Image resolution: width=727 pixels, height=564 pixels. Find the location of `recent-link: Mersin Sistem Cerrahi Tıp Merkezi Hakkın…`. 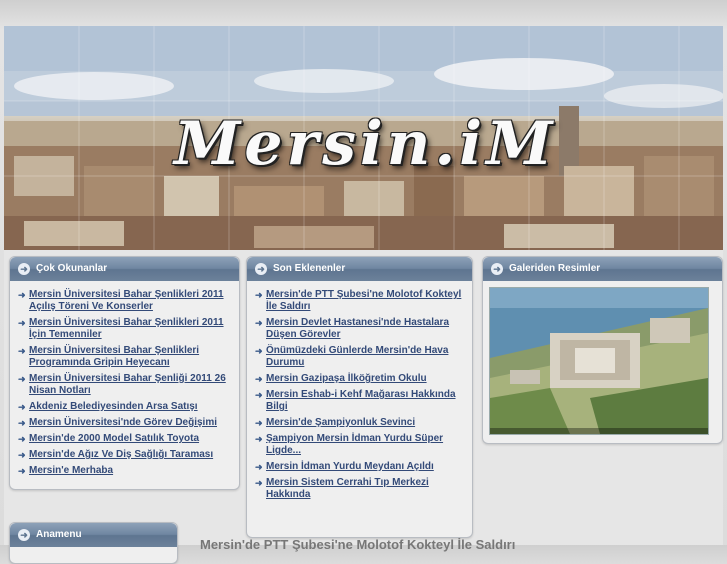

recent-link: Mersin Sistem Cerrahi Tıp Merkezi Hakkın… is located at coordinates (347, 488).